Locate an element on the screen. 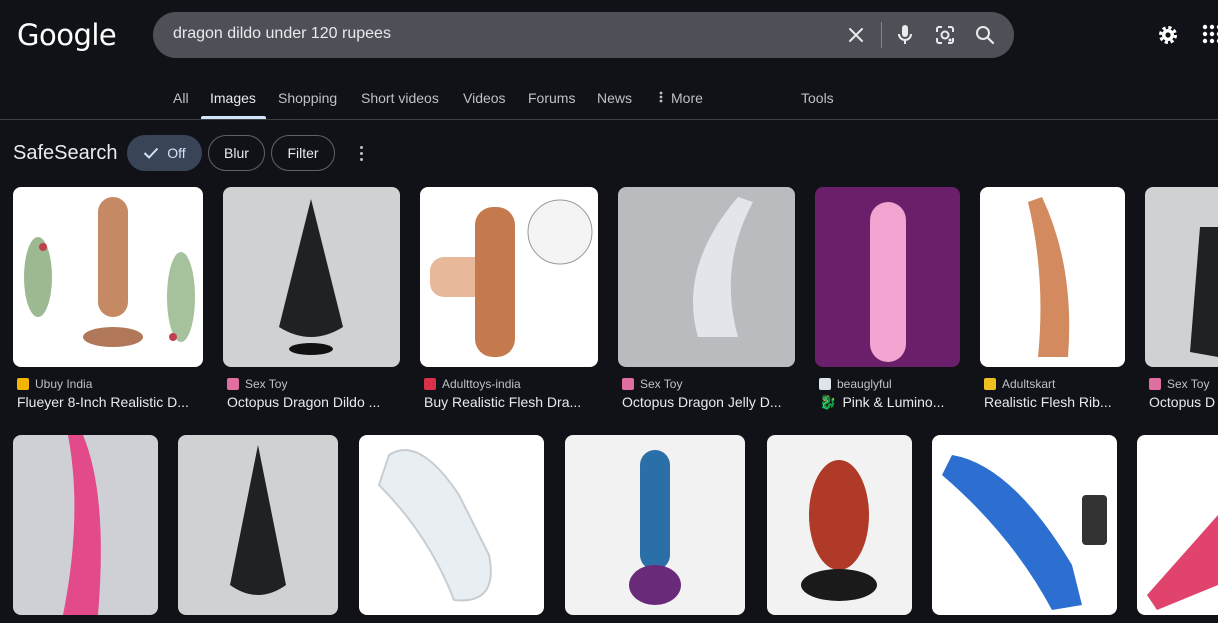 Image resolution: width=1218 pixels, height=623 pixels. dragon-emoji-icon: 🐉 is located at coordinates (828, 402).